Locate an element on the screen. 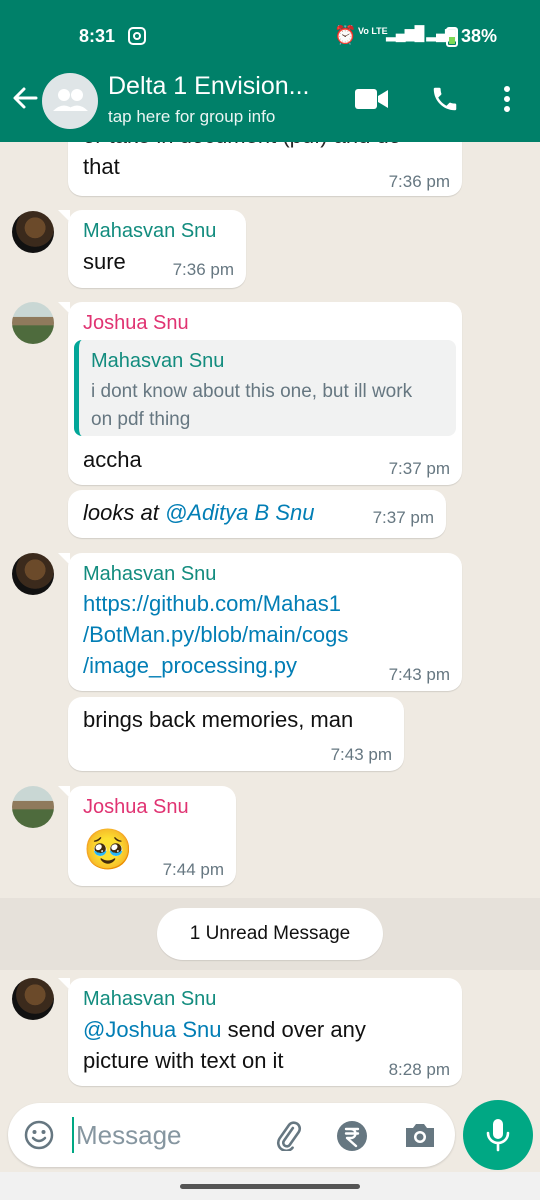 This screenshot has height=1200, width=540. voice-message-button is located at coordinates (498, 1135).